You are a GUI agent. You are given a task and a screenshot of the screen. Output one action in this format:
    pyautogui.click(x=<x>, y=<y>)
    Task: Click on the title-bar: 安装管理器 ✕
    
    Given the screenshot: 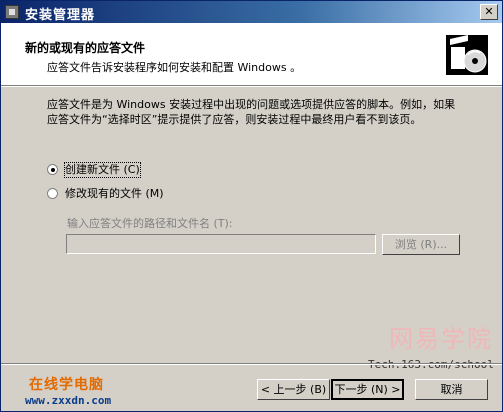 What is the action you would take?
    pyautogui.click(x=251, y=12)
    